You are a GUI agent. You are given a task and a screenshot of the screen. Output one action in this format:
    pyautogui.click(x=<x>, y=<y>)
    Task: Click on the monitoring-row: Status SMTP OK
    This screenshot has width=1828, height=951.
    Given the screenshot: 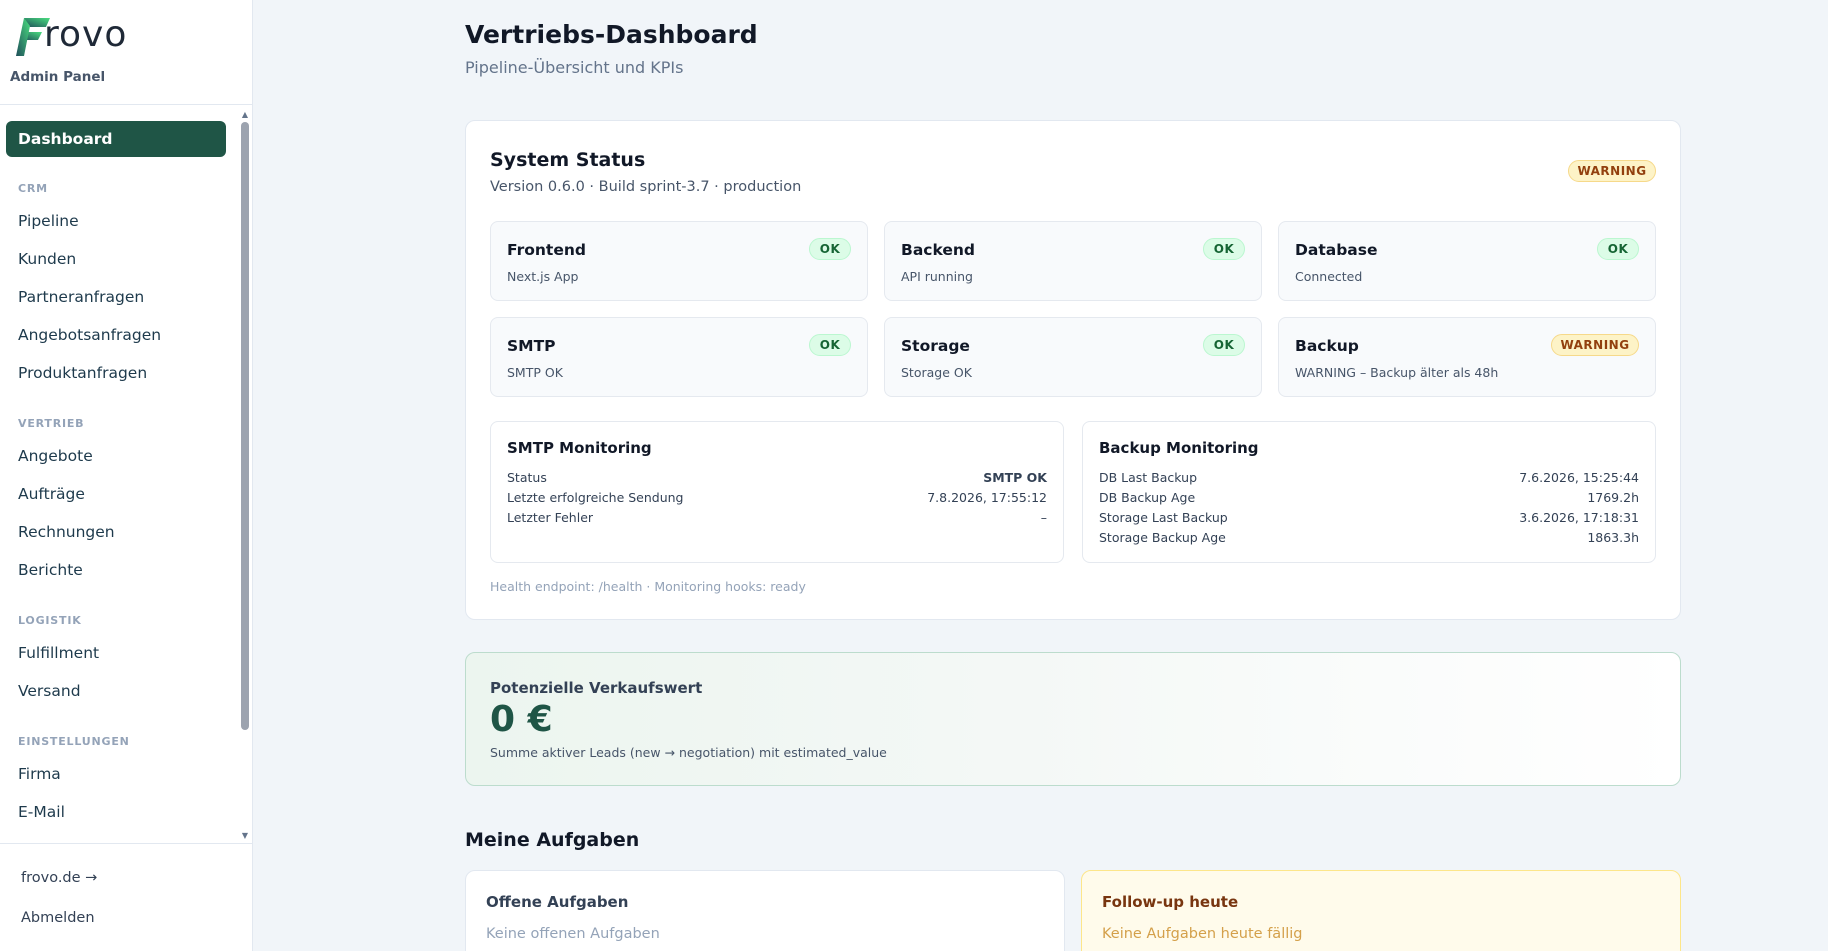 What is the action you would take?
    pyautogui.click(x=777, y=480)
    